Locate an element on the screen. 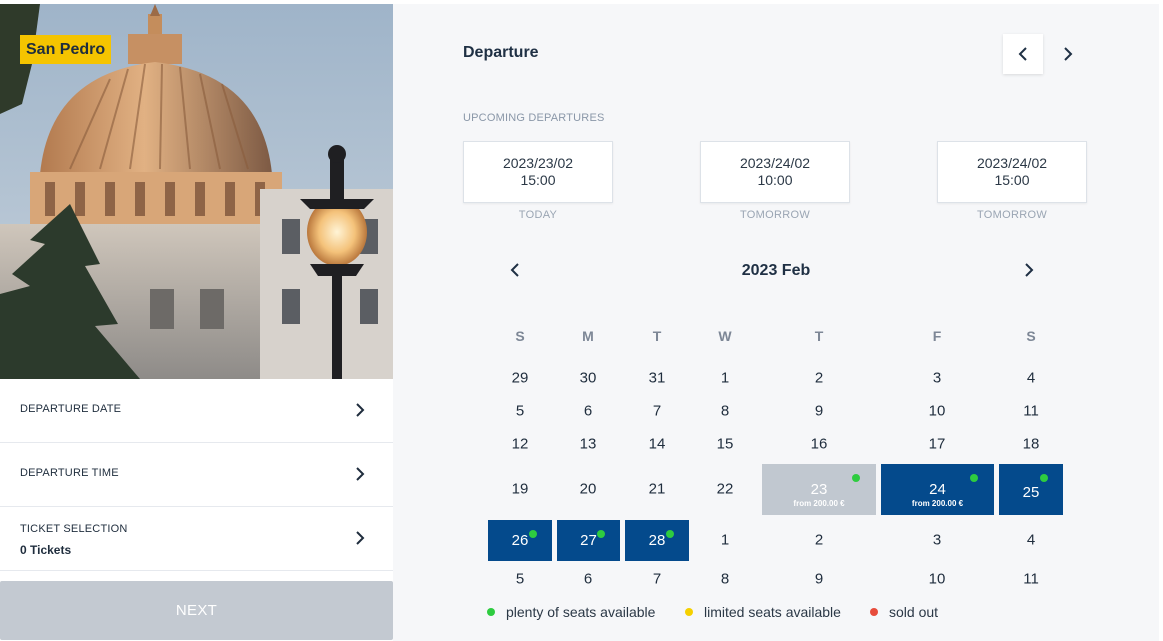  legend-dot-yellow is located at coordinates (689, 612).